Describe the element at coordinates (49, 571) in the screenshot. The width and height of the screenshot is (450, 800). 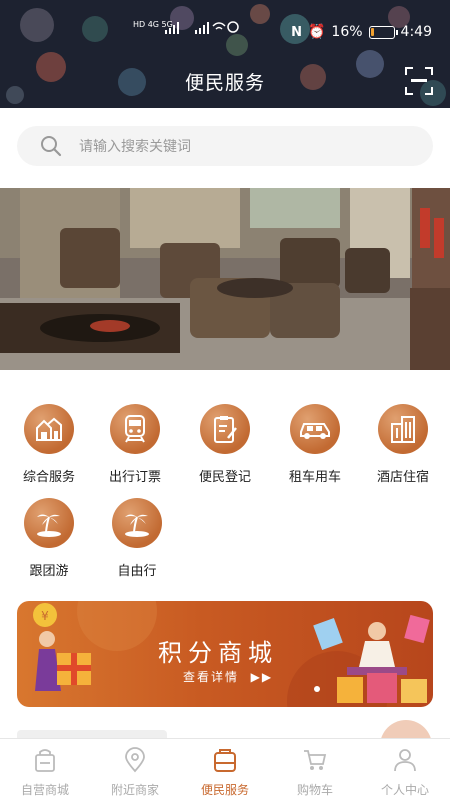
I see `service-label: 跟团游` at that location.